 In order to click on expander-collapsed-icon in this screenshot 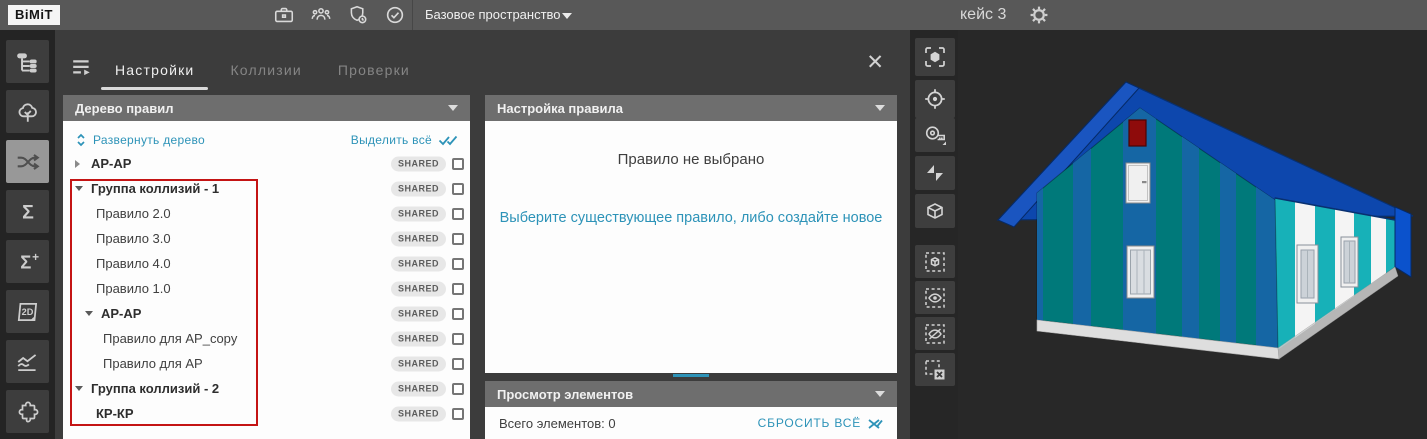, I will do `click(83, 163)`.